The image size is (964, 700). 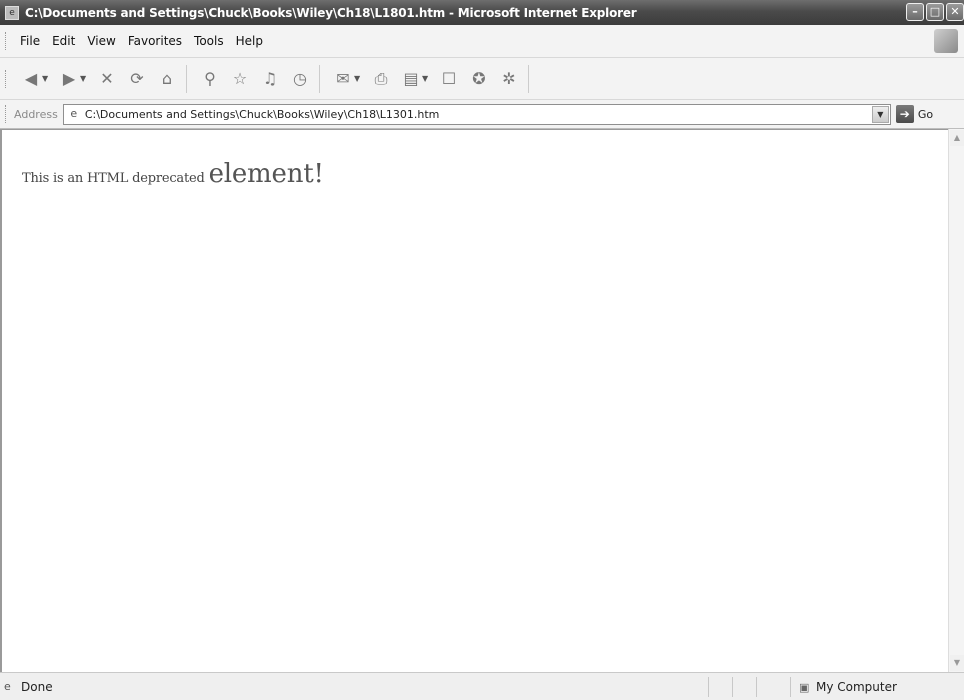 I want to click on menu-favorites: Favorites, so click(x=155, y=41).